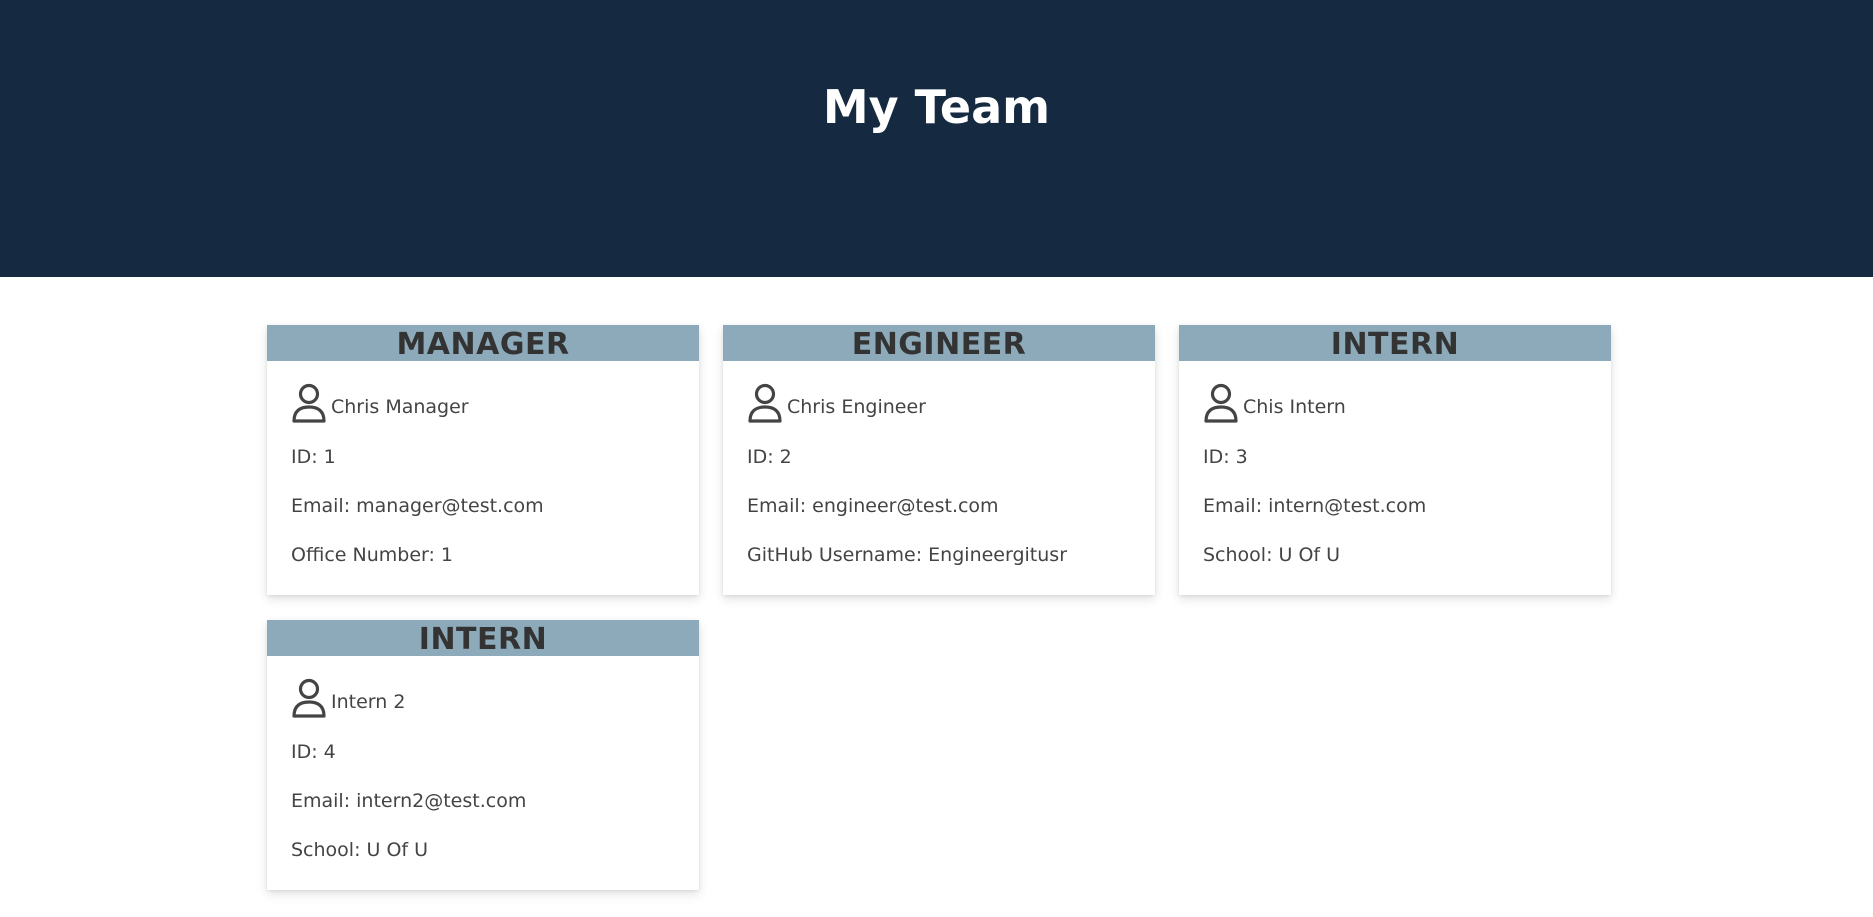 The width and height of the screenshot is (1873, 917). What do you see at coordinates (409, 801) in the screenshot?
I see `employee-email: Email: intern2@test.com` at bounding box center [409, 801].